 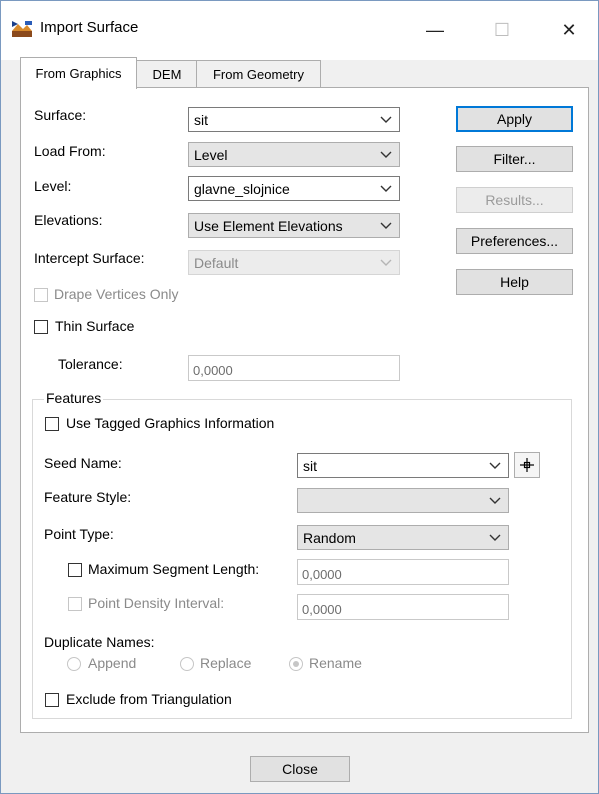 I want to click on apply-button: Apply, so click(x=514, y=119).